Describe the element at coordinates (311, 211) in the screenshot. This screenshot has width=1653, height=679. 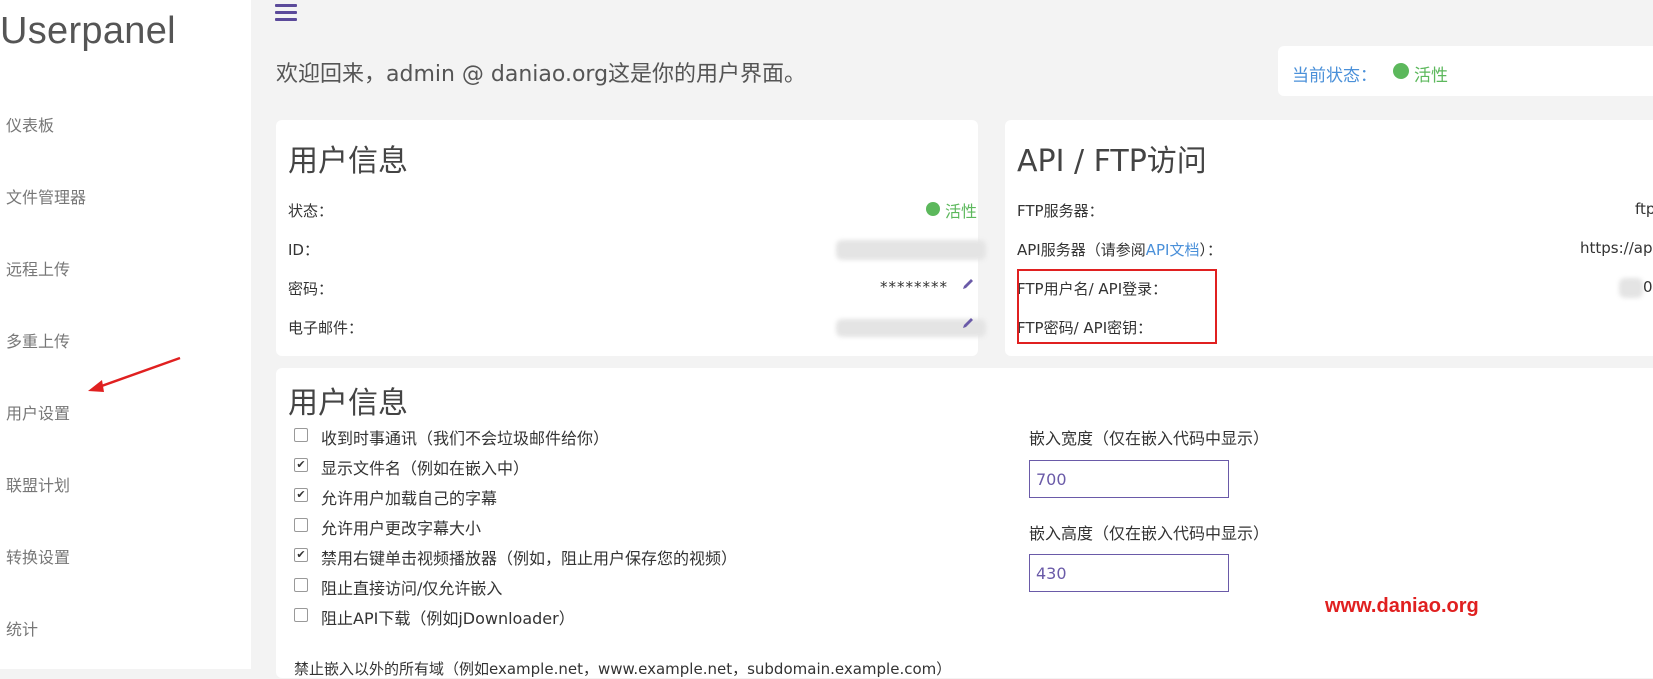
I see `status-row-label: 状态：` at that location.